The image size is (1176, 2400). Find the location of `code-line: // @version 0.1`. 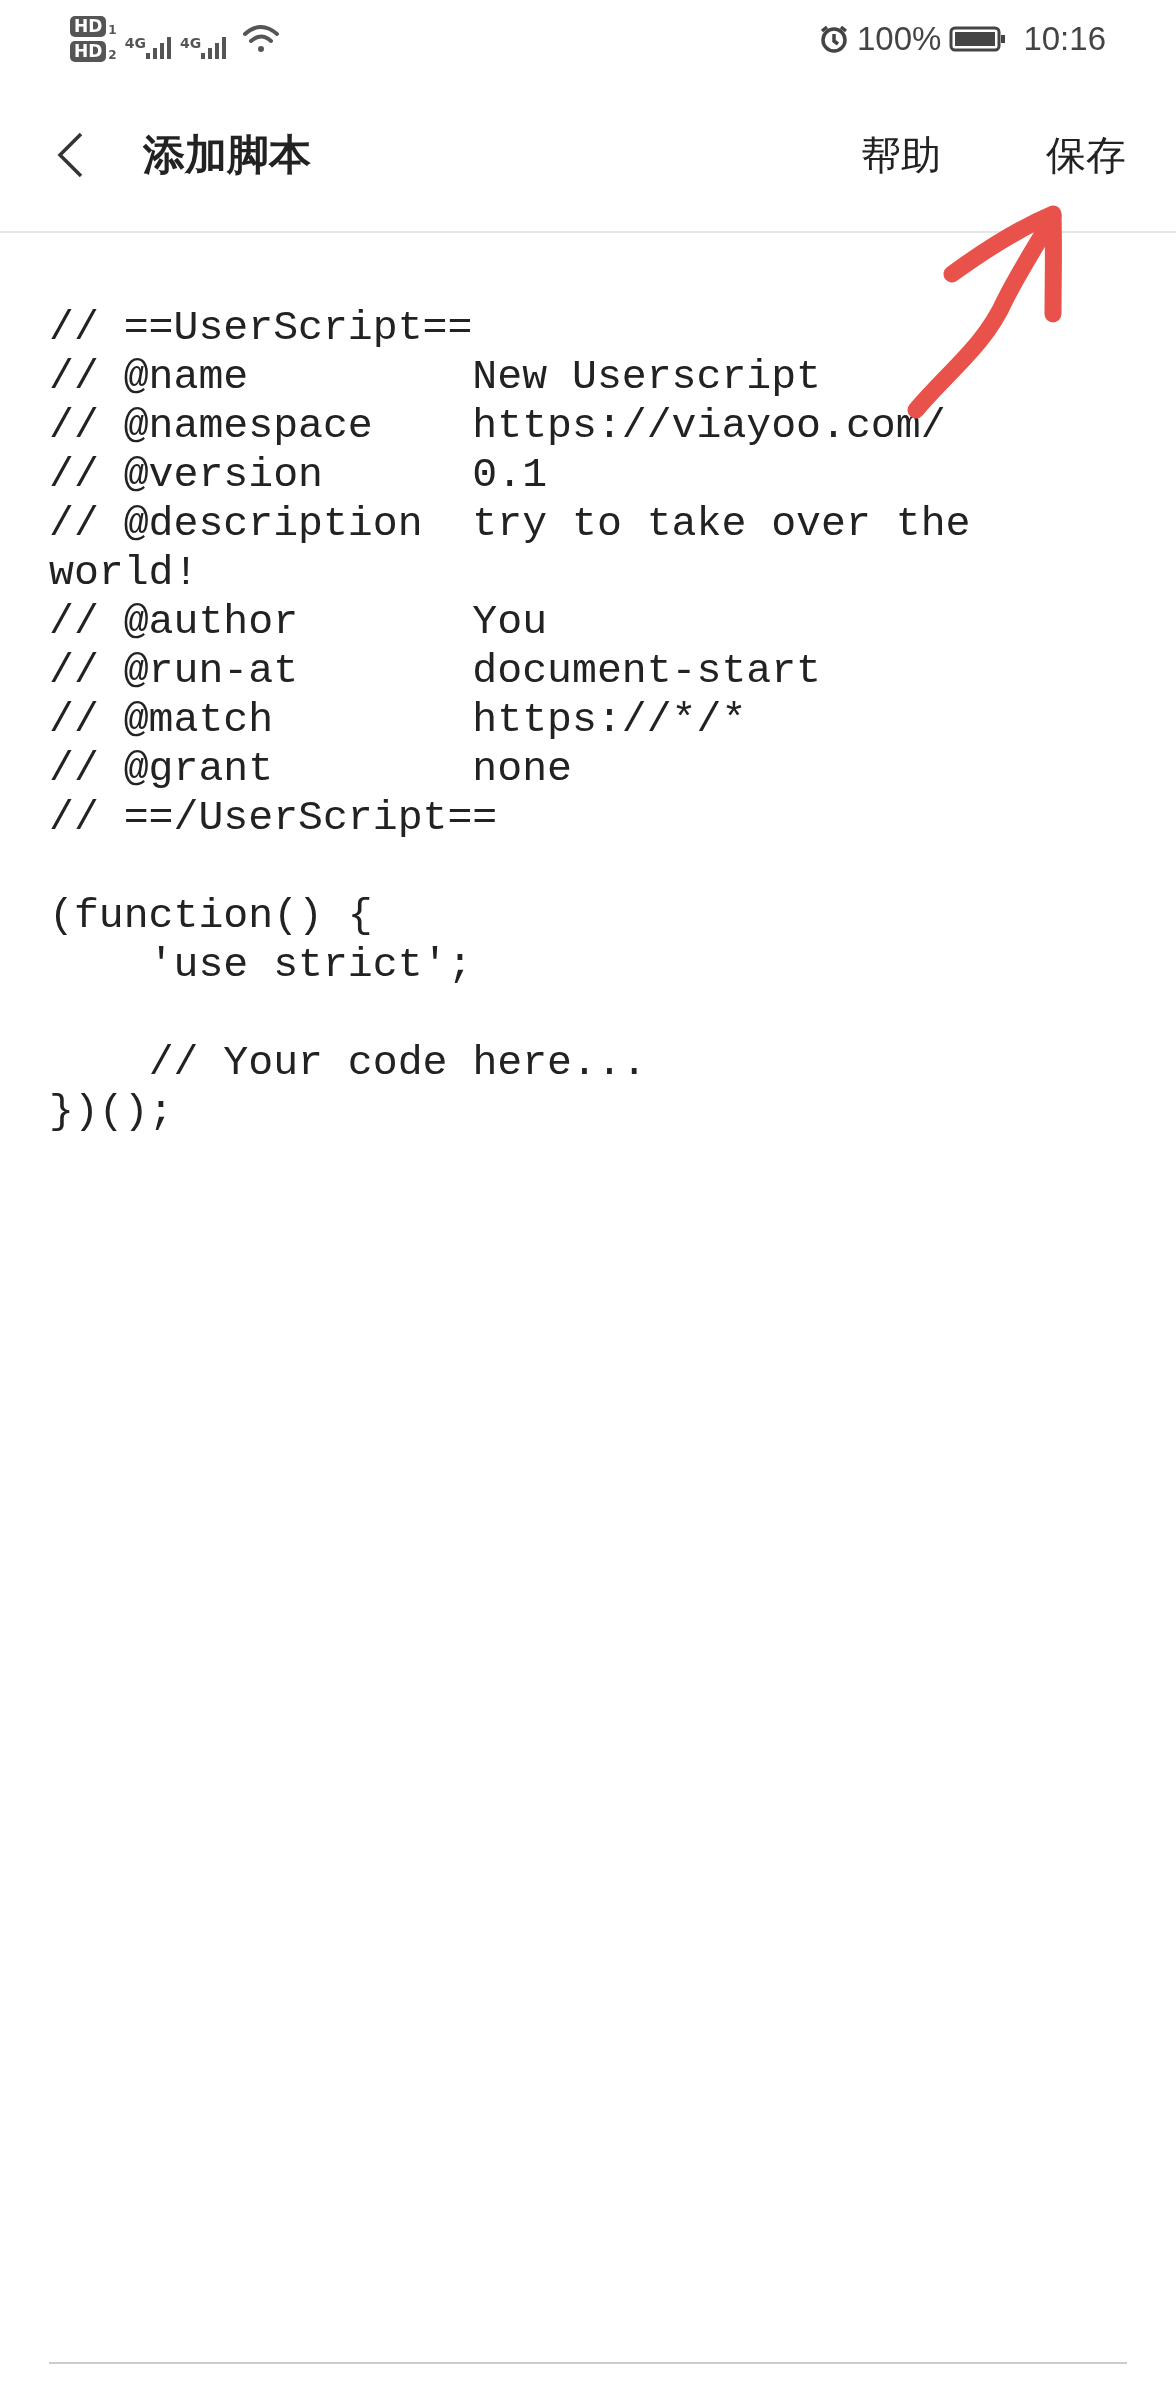

code-line: // @version 0.1 is located at coordinates (299, 474).